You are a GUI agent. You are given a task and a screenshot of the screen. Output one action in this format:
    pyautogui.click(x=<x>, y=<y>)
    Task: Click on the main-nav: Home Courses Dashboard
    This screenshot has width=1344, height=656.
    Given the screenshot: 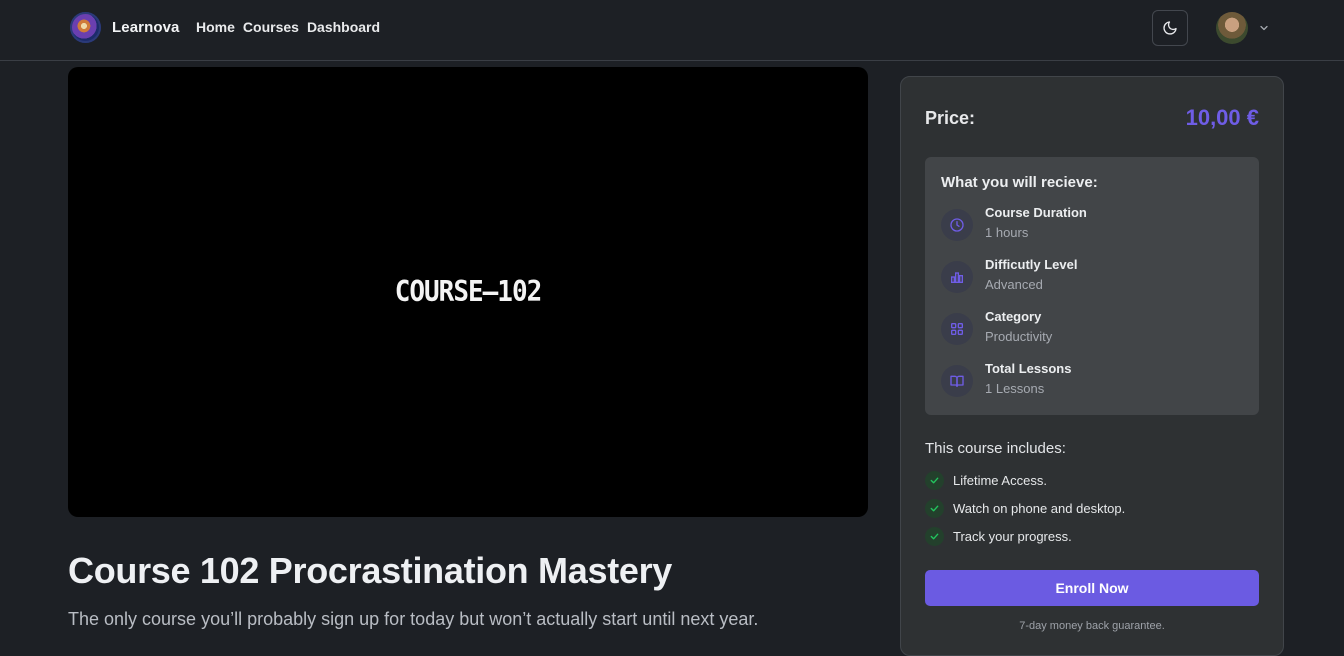 What is the action you would take?
    pyautogui.click(x=288, y=27)
    